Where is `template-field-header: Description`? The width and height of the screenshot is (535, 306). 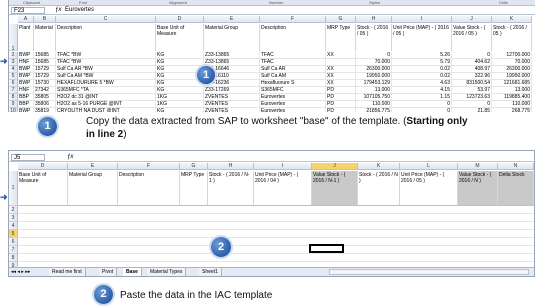
template-field-header: Description is located at coordinates (149, 188).